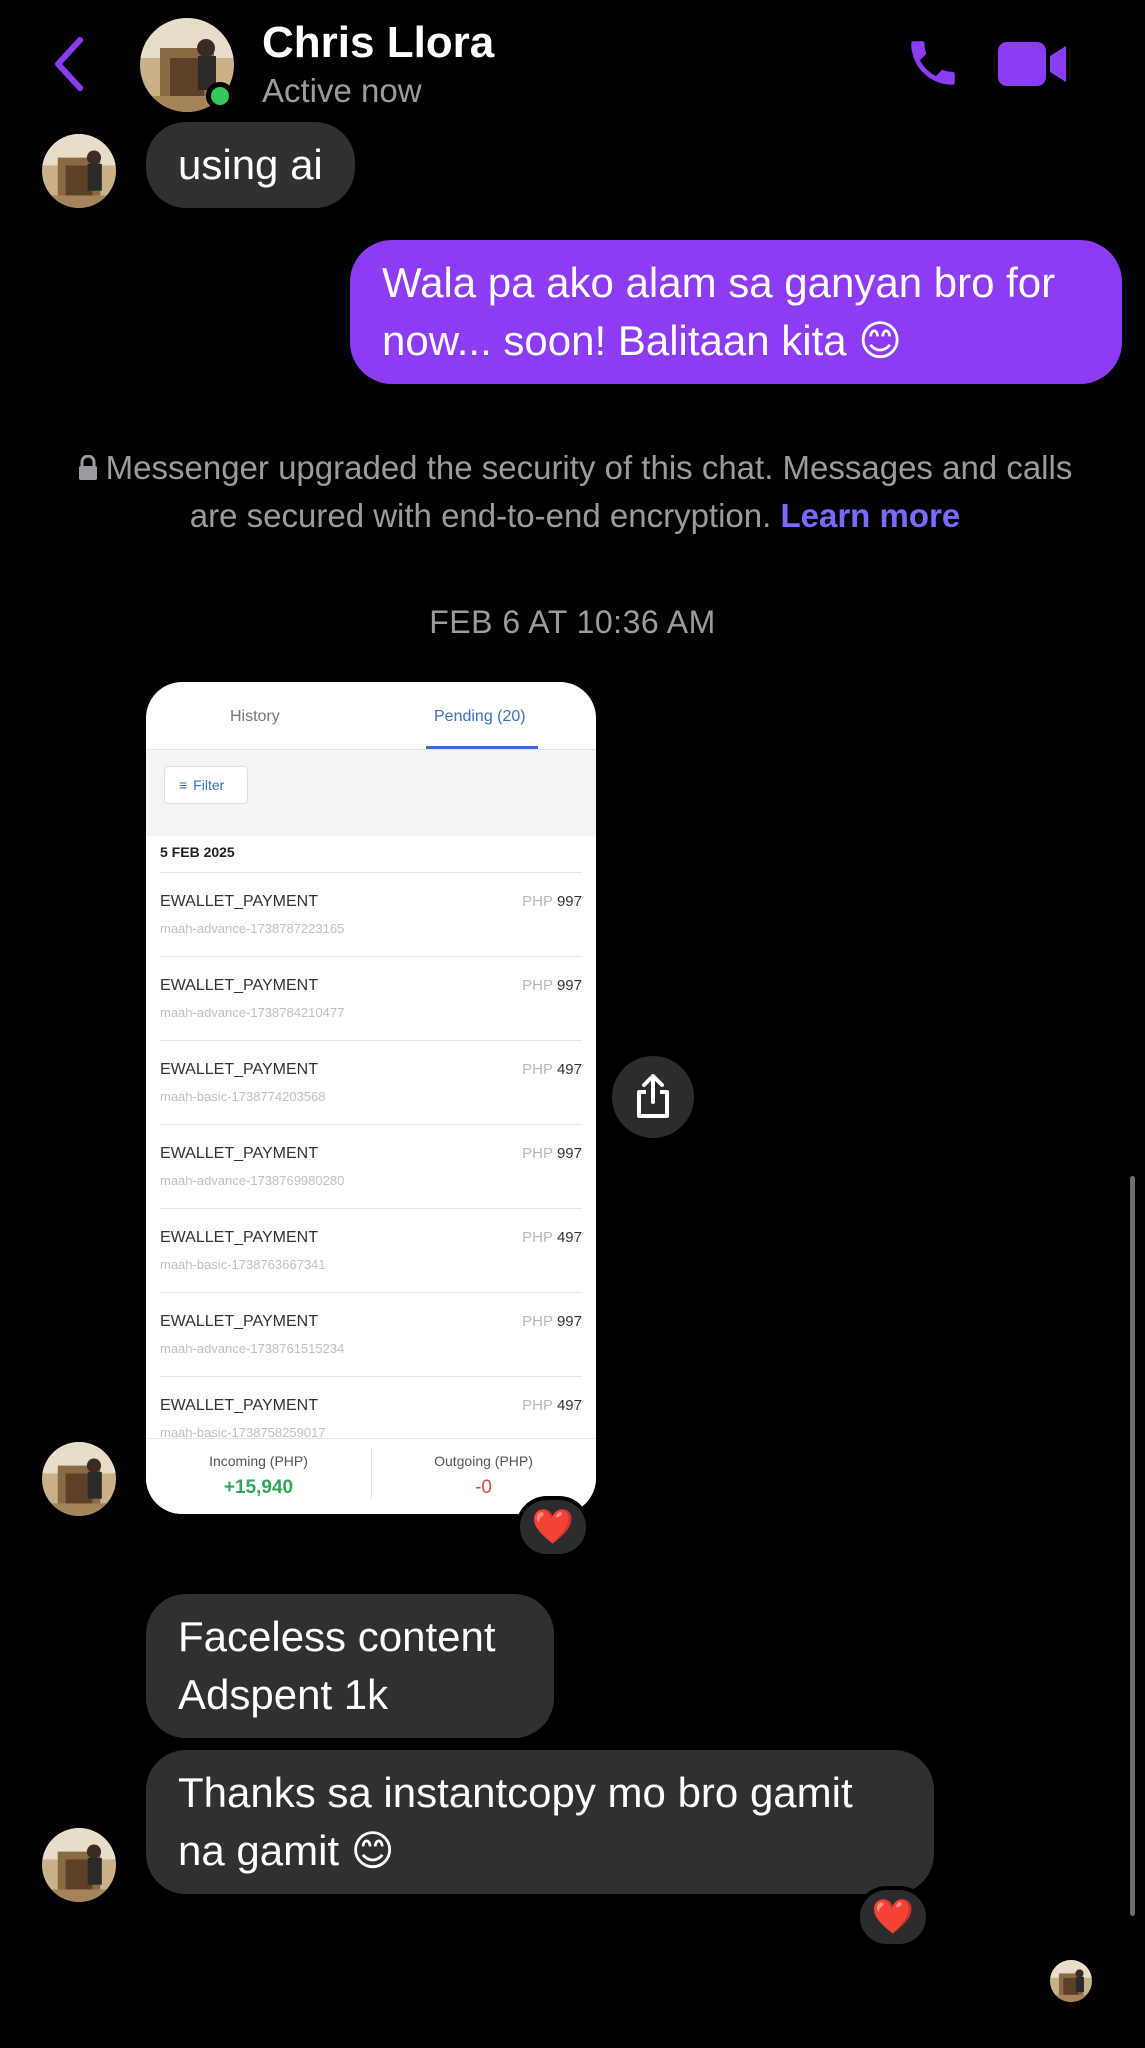 The height and width of the screenshot is (2048, 1145). Describe the element at coordinates (1033, 64) in the screenshot. I see `video-camera-icon` at that location.